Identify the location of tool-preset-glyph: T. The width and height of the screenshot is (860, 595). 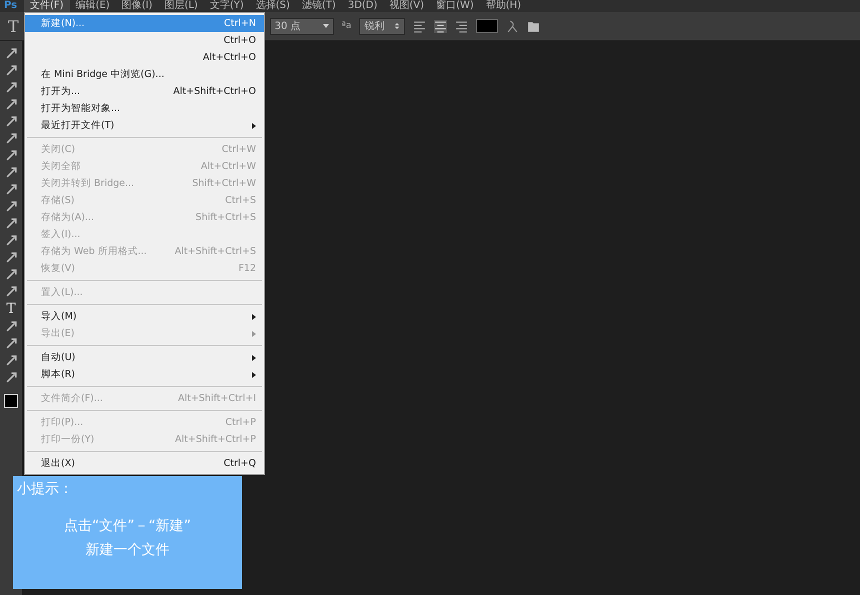
(9, 26).